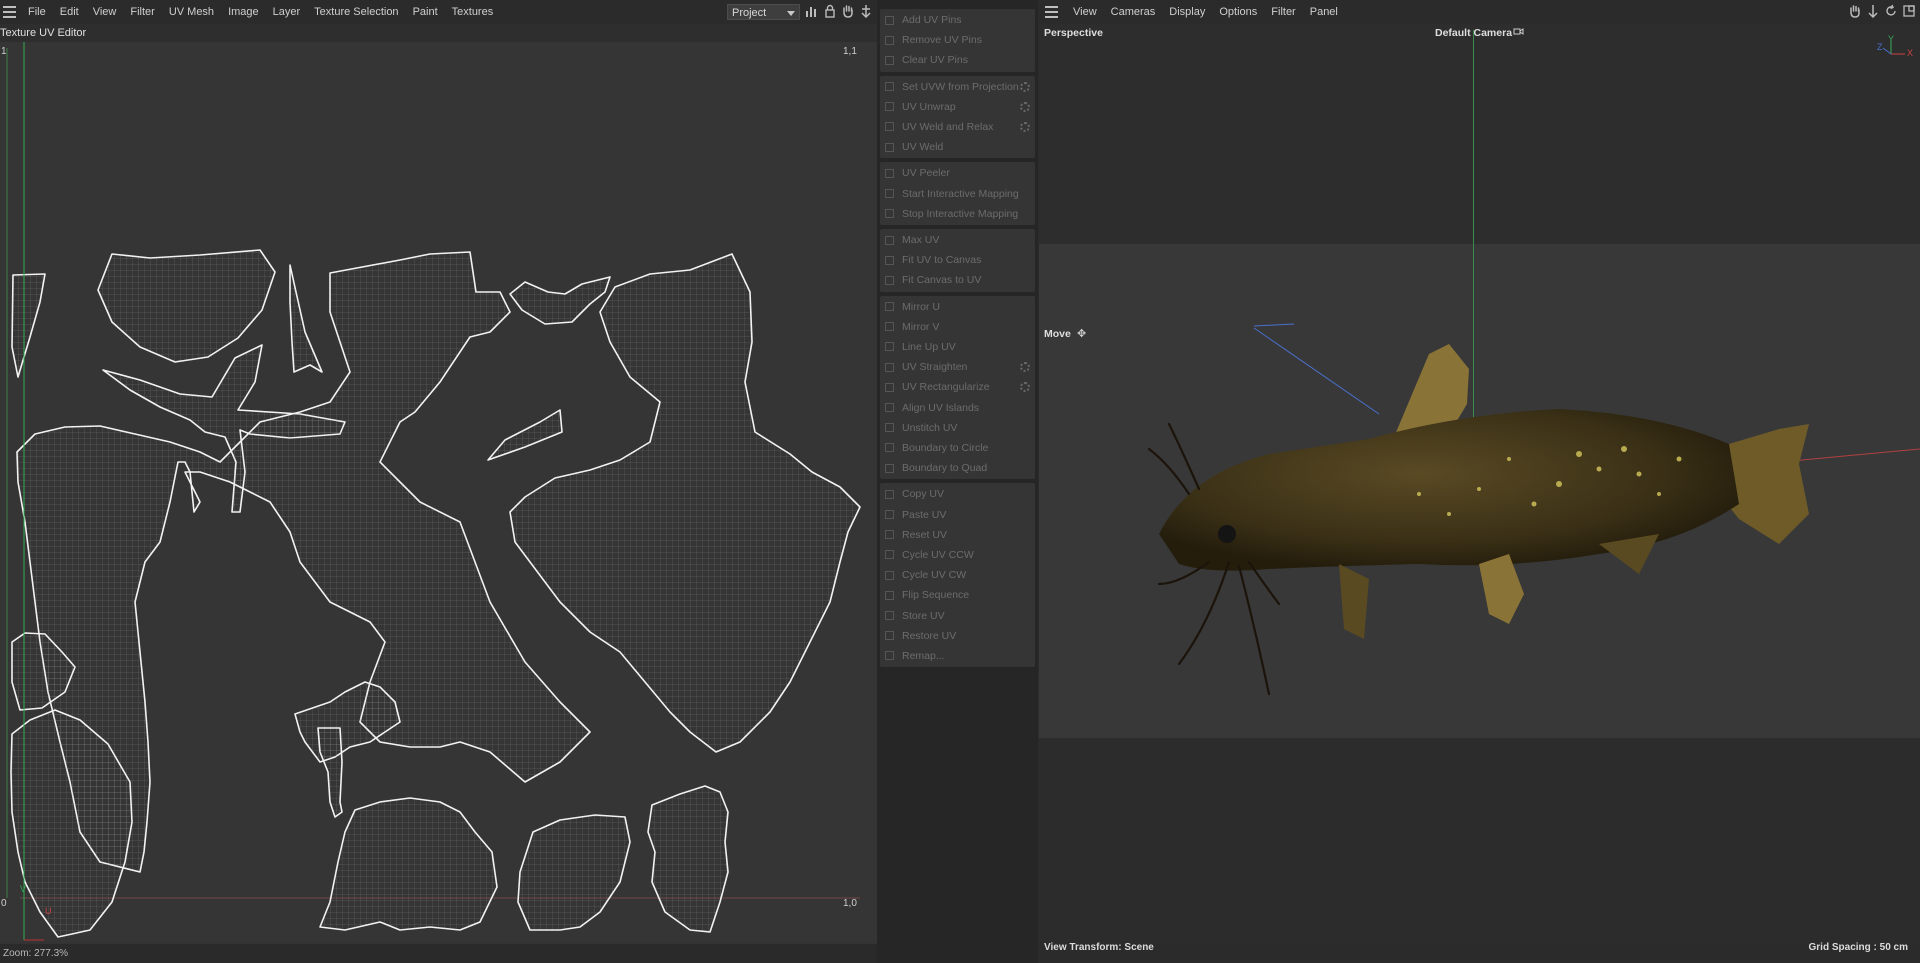 Image resolution: width=1920 pixels, height=963 pixels. Describe the element at coordinates (889, 535) in the screenshot. I see `reset-icon` at that location.